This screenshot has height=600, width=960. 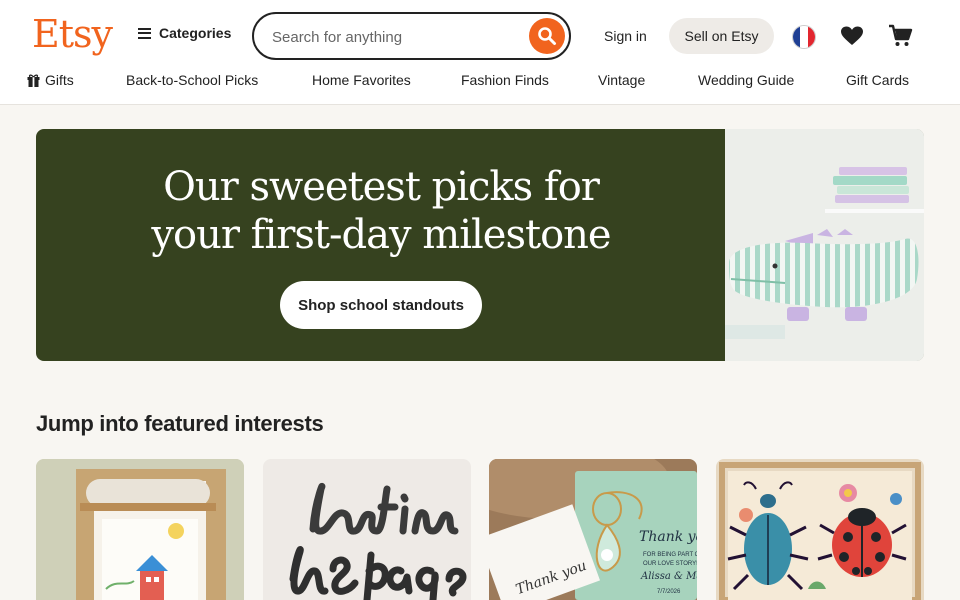 What do you see at coordinates (361, 80) in the screenshot?
I see `nav-item-home-favorites: Home Favorites` at bounding box center [361, 80].